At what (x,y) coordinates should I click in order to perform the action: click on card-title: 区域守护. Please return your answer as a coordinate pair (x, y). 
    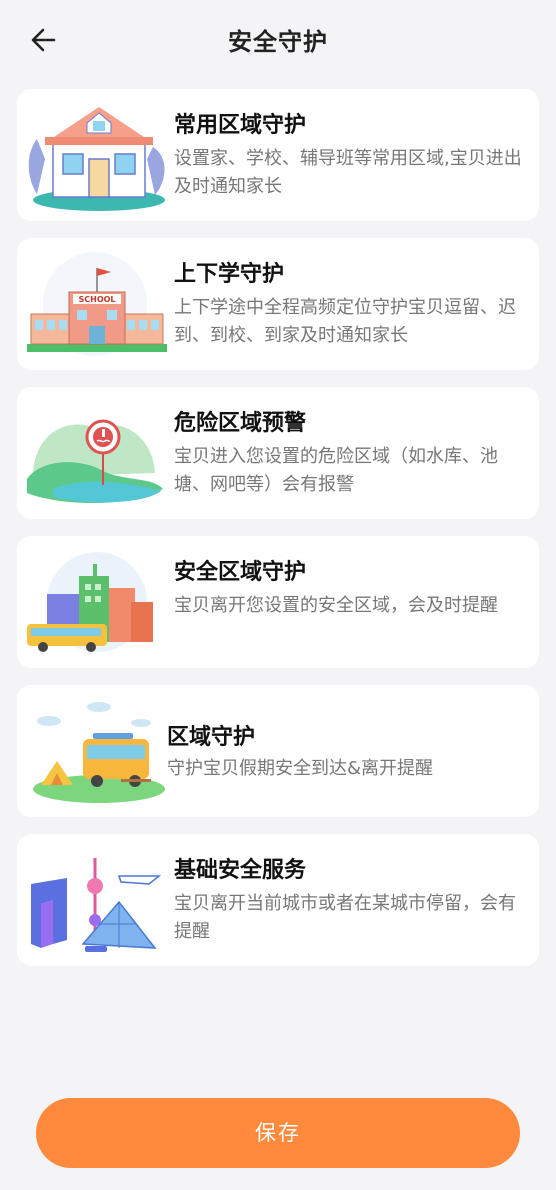
    Looking at the image, I should click on (211, 737).